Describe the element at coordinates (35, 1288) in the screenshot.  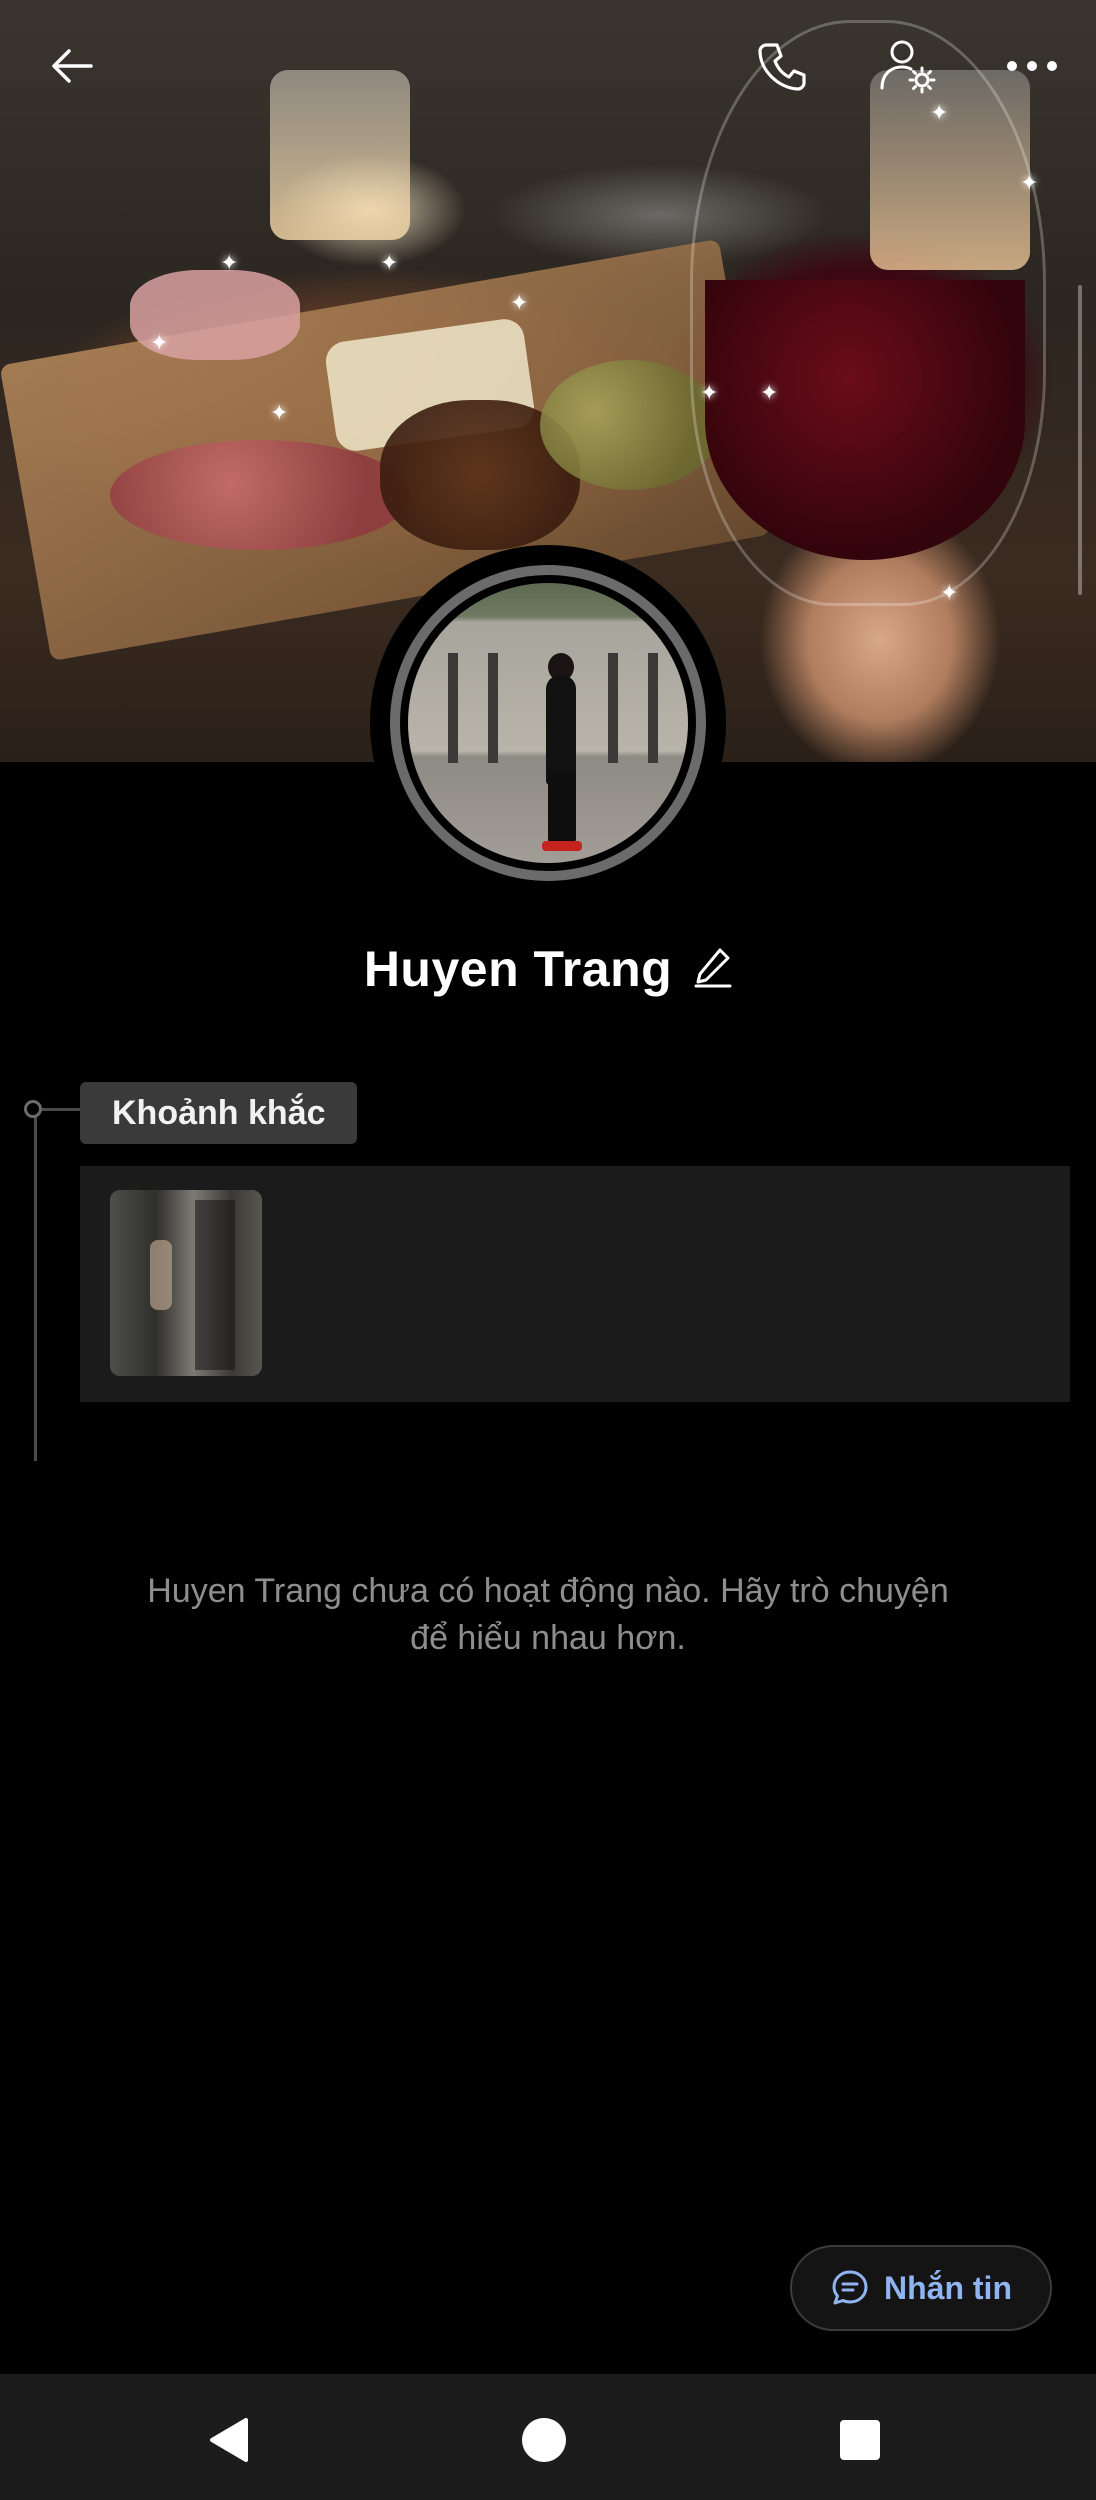
I see `timeline-line` at that location.